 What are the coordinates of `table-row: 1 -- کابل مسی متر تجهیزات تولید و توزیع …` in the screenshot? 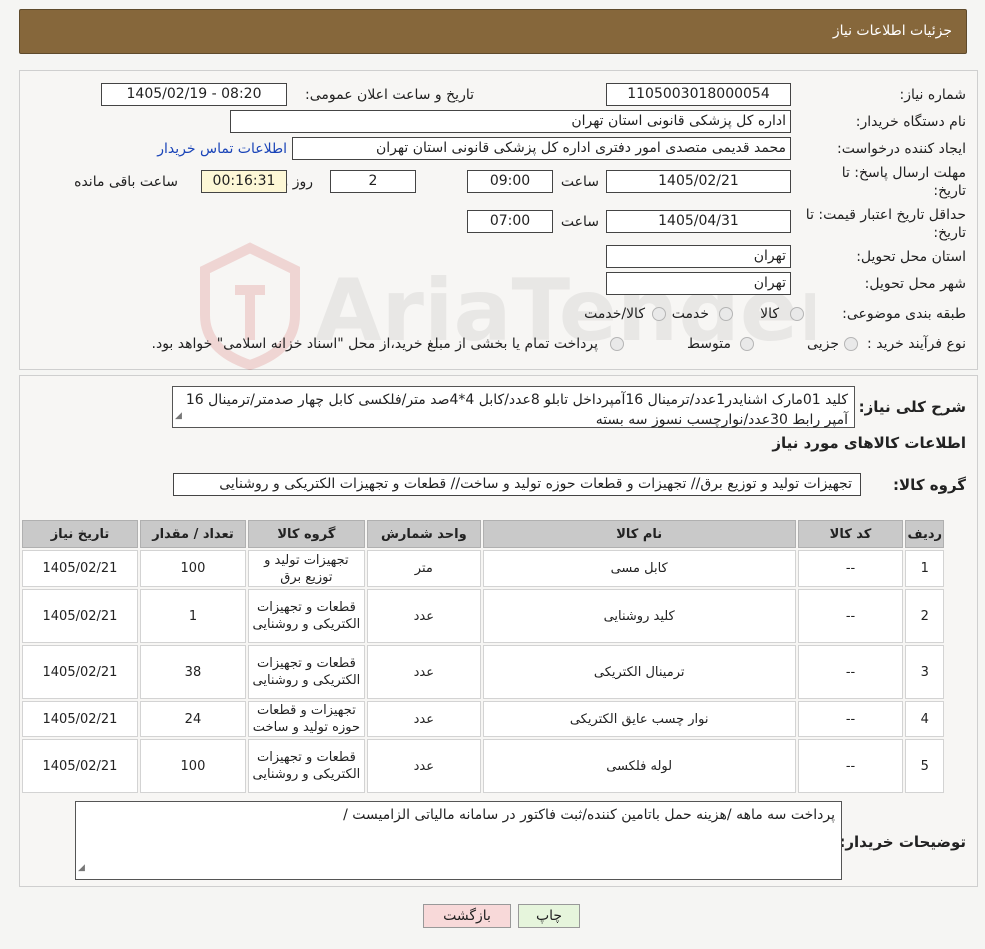 It's located at (483, 568).